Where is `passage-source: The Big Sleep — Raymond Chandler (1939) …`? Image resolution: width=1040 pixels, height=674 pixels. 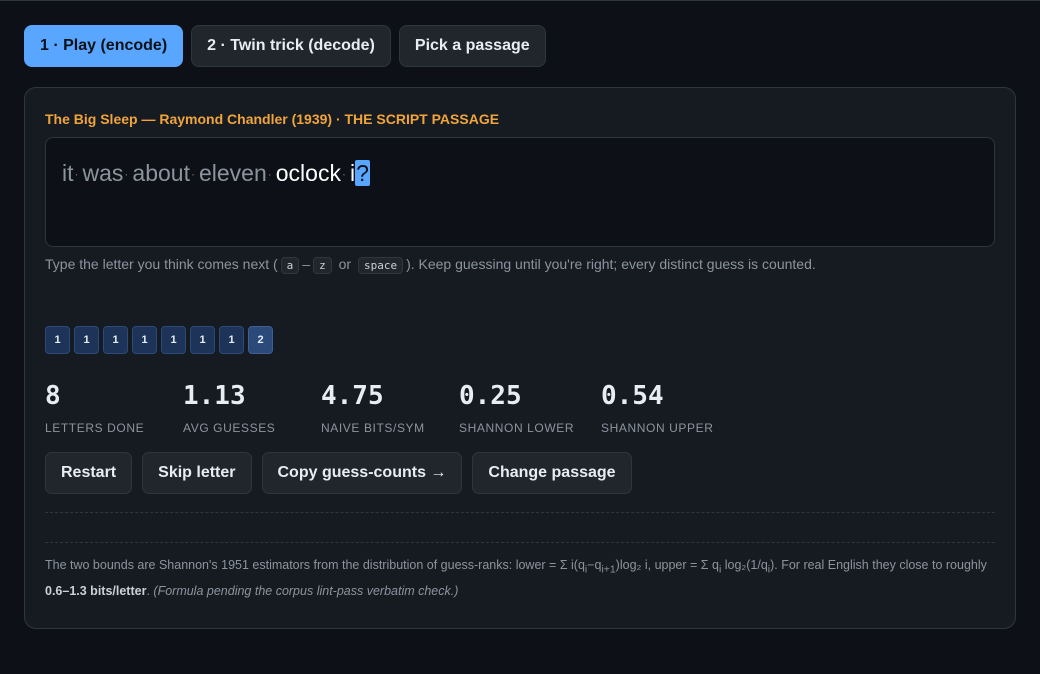 passage-source: The Big Sleep — Raymond Chandler (1939) … is located at coordinates (272, 119).